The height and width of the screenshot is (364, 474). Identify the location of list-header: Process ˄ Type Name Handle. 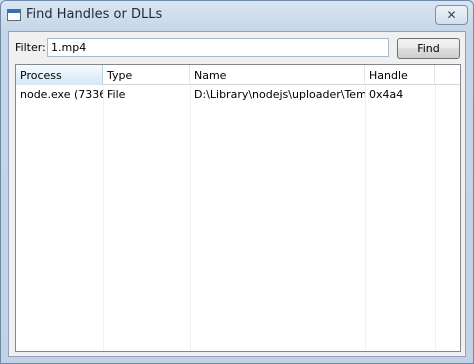
(238, 75).